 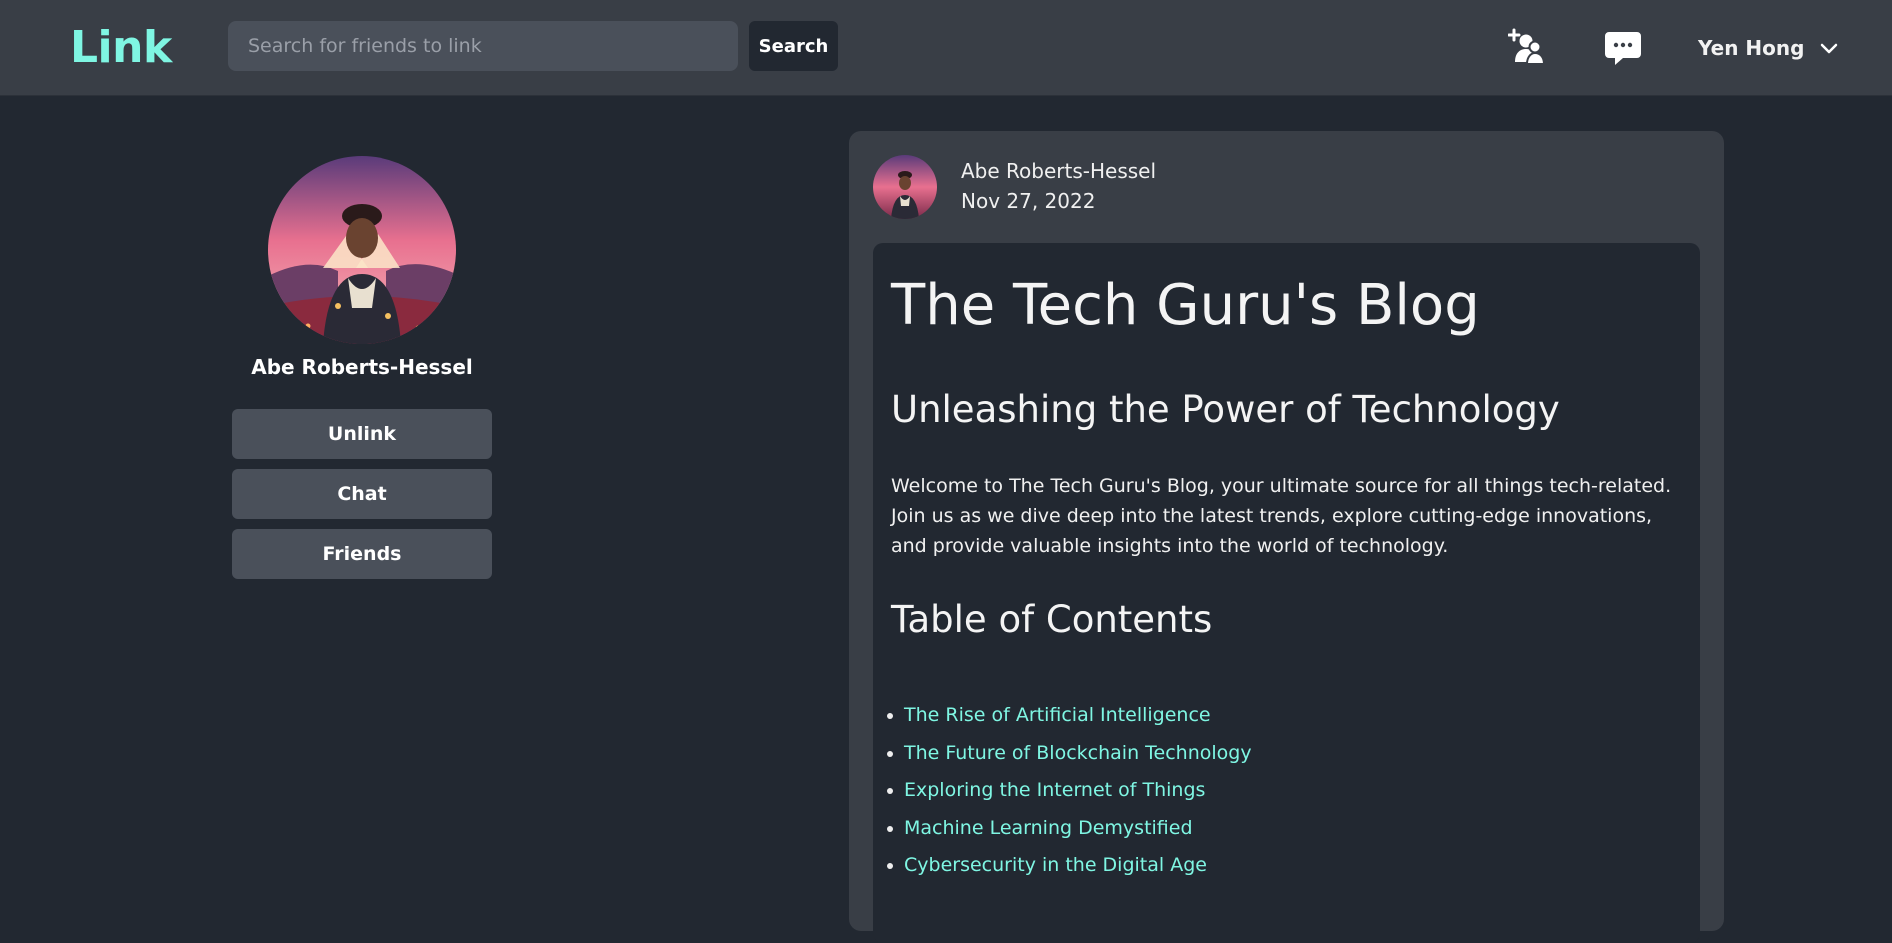 I want to click on post-author-name: Abe Roberts-Hessel, so click(x=1058, y=171).